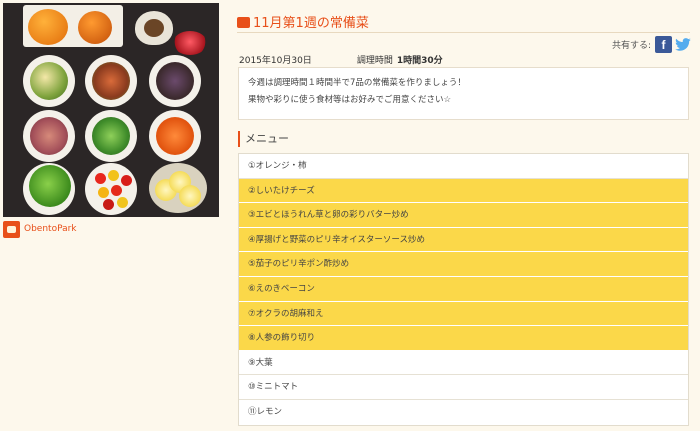 The width and height of the screenshot is (700, 431). What do you see at coordinates (463, 314) in the screenshot?
I see `menu-item: ⑦オクラの胡麻和え` at bounding box center [463, 314].